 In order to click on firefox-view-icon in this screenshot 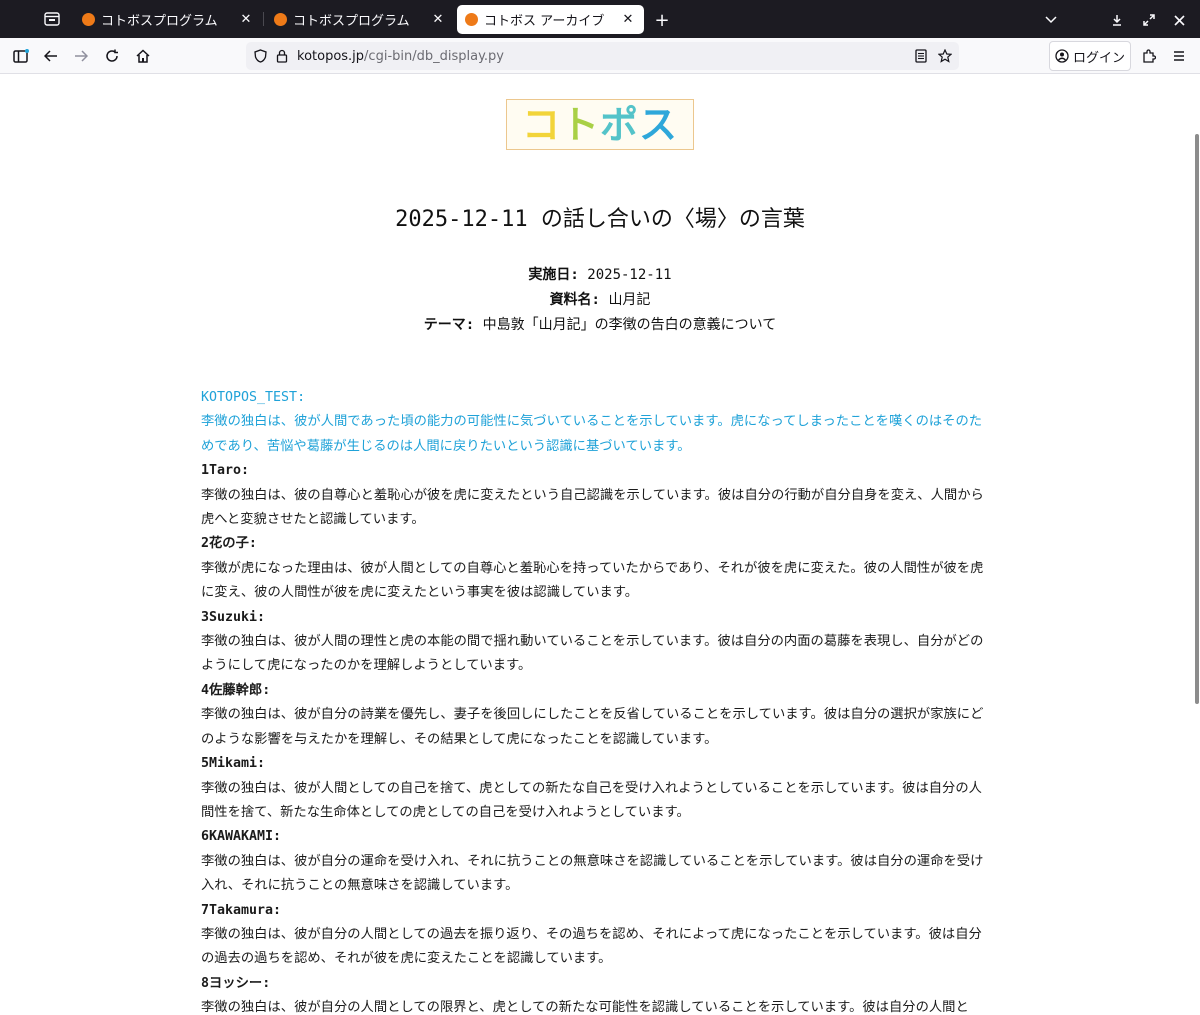, I will do `click(52, 19)`.